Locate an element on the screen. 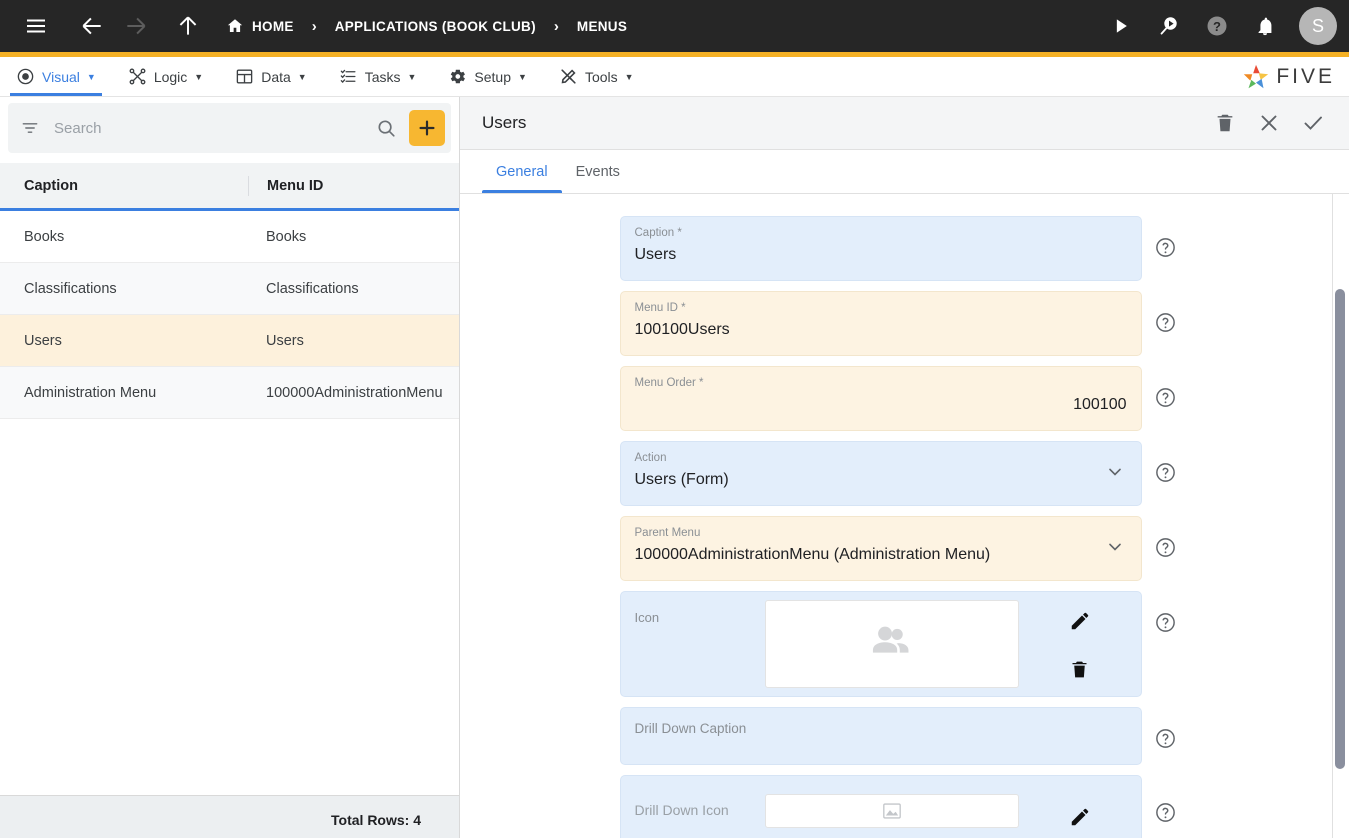 Image resolution: width=1349 pixels, height=838 pixels. column-header-menu-id: Menu ID is located at coordinates (353, 185).